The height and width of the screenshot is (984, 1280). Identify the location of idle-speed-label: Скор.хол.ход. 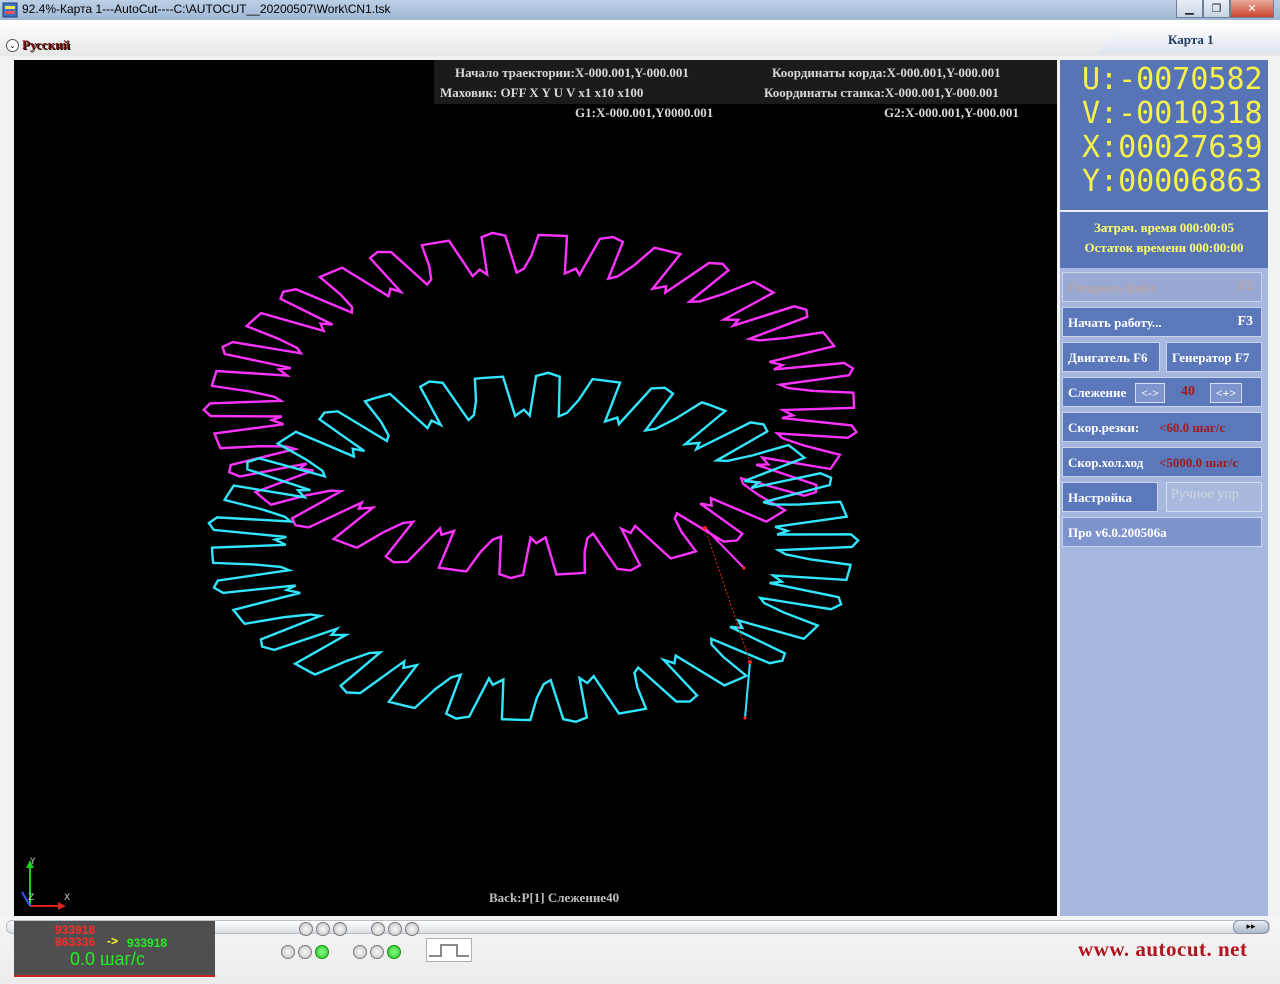
(1106, 462).